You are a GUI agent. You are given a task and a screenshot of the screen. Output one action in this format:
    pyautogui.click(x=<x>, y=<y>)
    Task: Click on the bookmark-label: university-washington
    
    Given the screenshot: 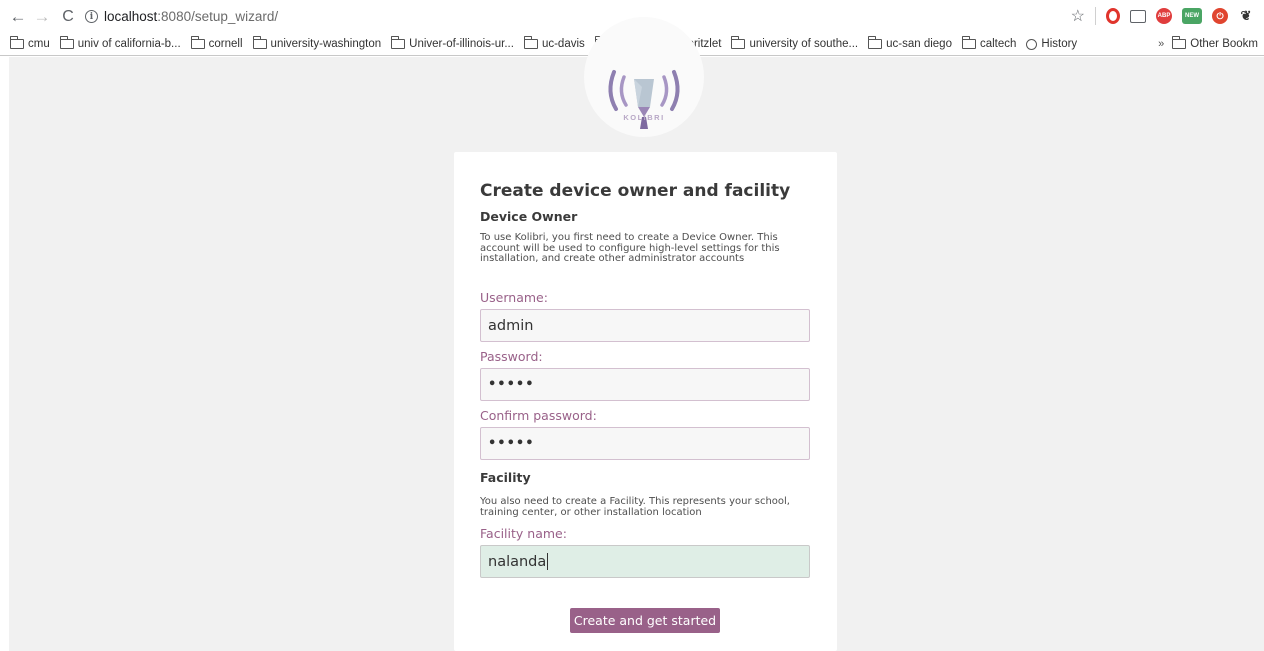 What is the action you would take?
    pyautogui.click(x=326, y=44)
    